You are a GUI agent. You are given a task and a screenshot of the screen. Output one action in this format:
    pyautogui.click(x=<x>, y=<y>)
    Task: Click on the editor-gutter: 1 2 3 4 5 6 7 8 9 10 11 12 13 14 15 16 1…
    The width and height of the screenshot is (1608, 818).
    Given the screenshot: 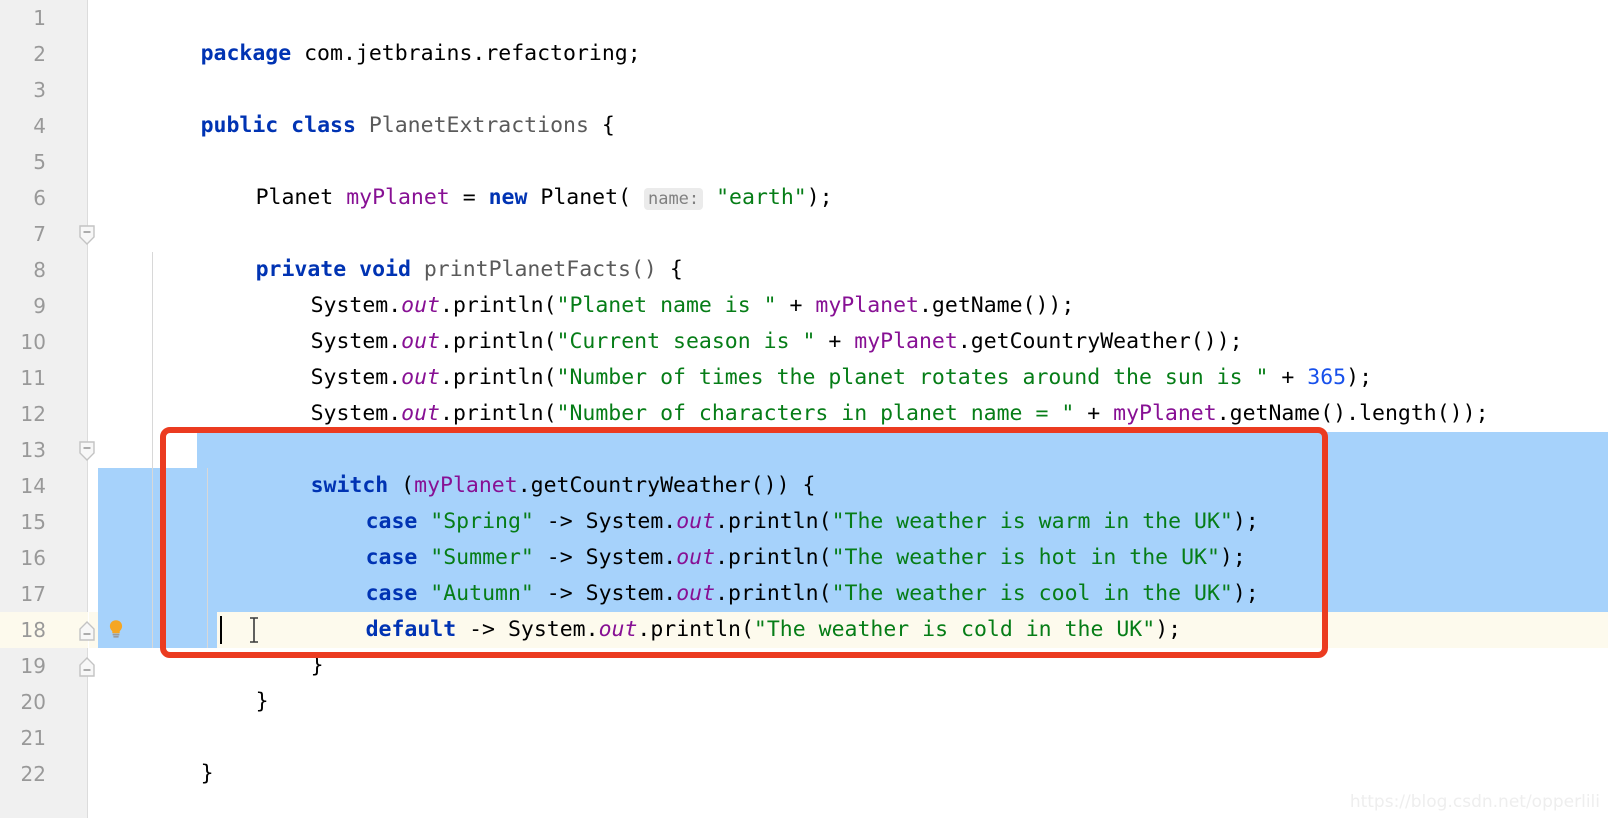 What is the action you would take?
    pyautogui.click(x=44, y=409)
    